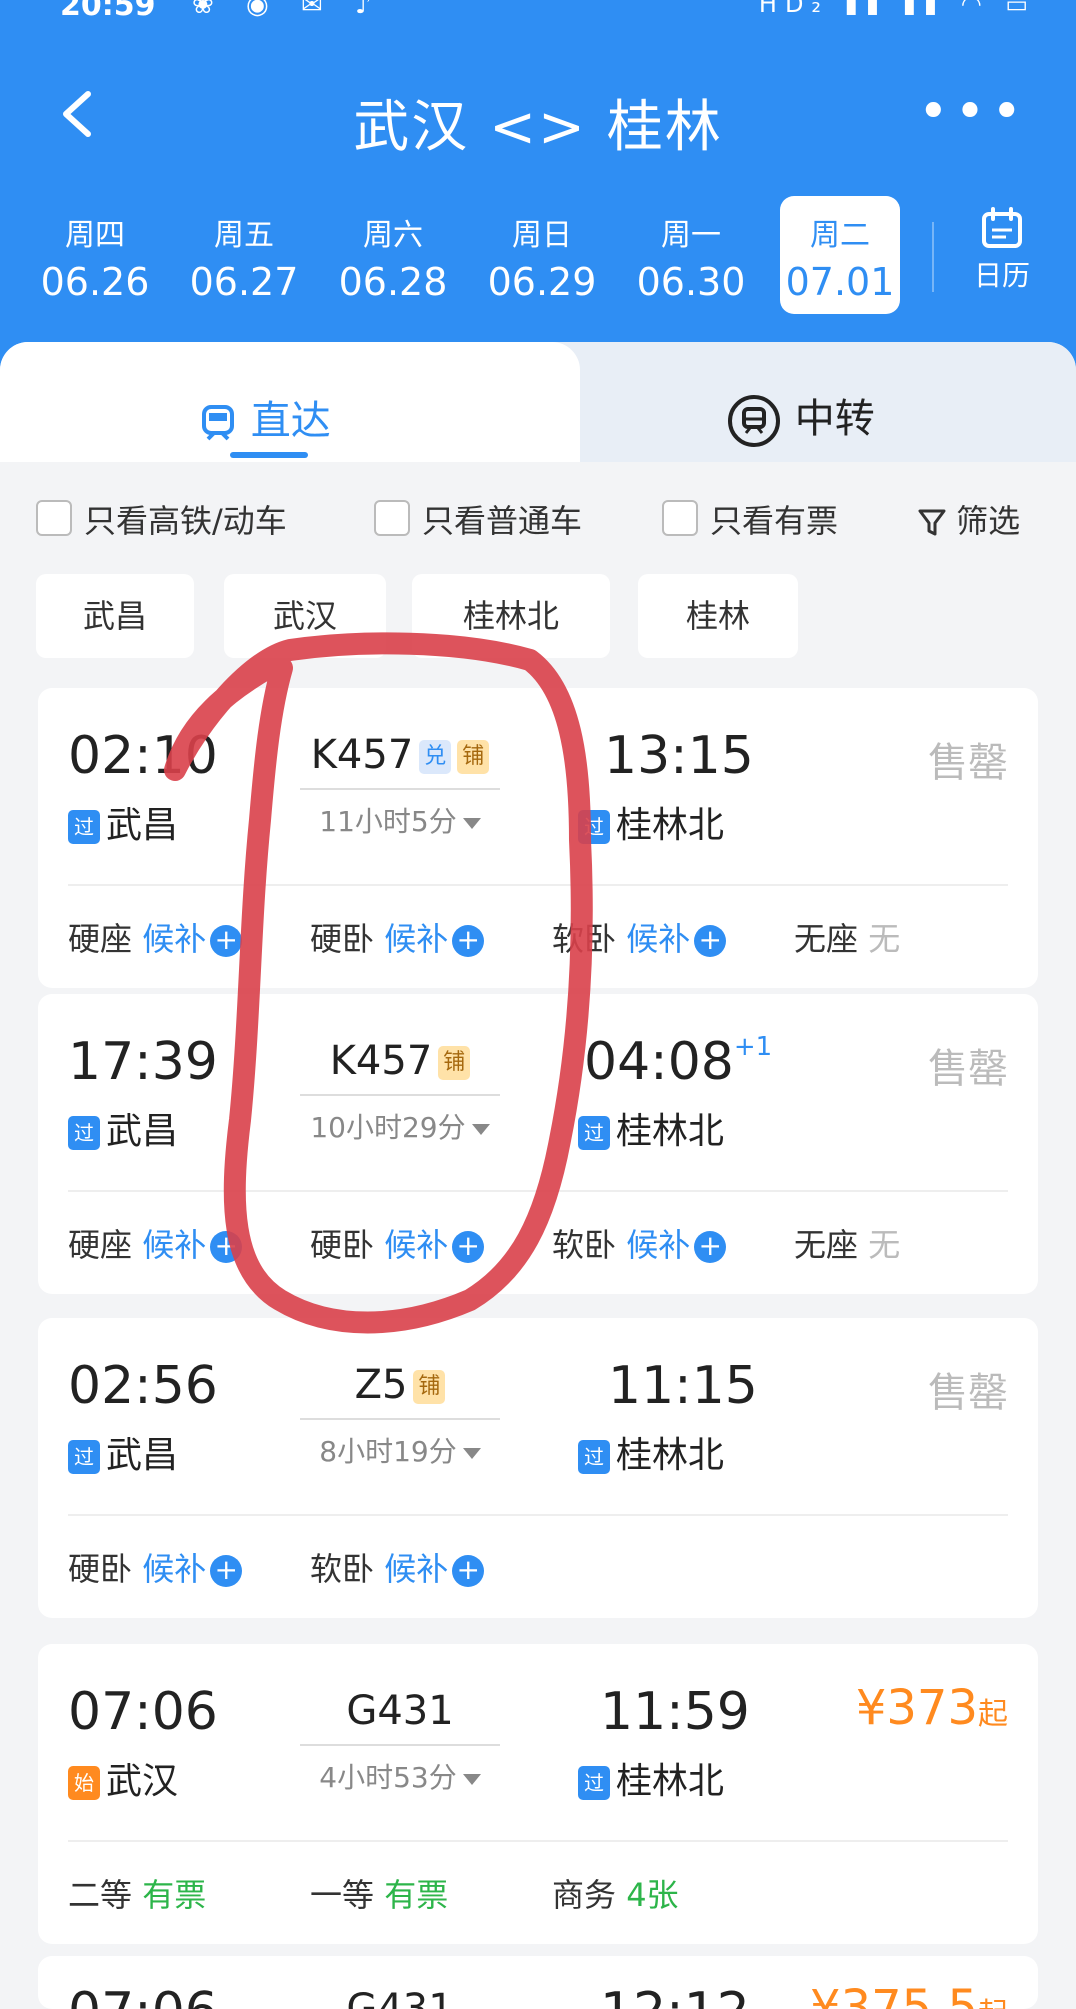  What do you see at coordinates (840, 282) in the screenshot?
I see `date-value: 07.01` at bounding box center [840, 282].